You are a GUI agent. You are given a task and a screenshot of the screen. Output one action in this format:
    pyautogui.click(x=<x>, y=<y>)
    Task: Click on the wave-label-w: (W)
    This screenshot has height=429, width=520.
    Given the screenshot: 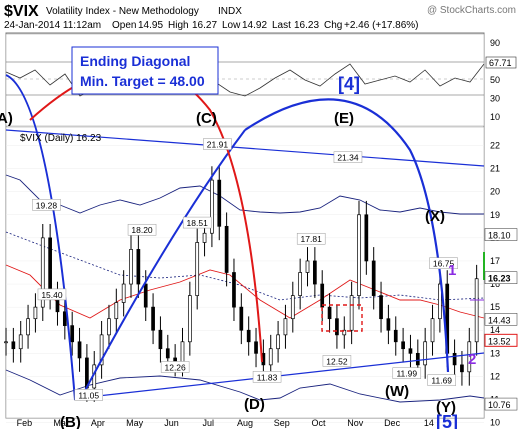 What is the action you would take?
    pyautogui.click(x=397, y=391)
    